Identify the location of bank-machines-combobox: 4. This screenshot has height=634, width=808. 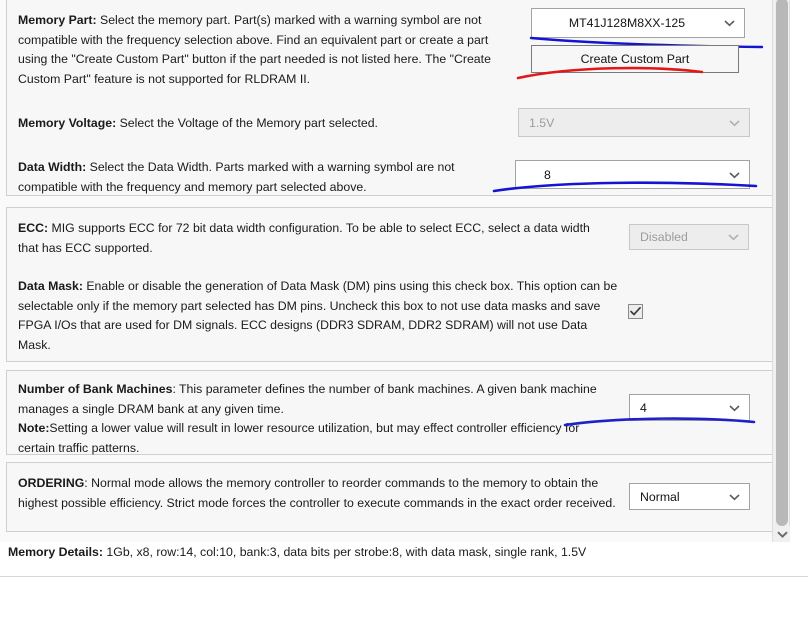
(689, 407).